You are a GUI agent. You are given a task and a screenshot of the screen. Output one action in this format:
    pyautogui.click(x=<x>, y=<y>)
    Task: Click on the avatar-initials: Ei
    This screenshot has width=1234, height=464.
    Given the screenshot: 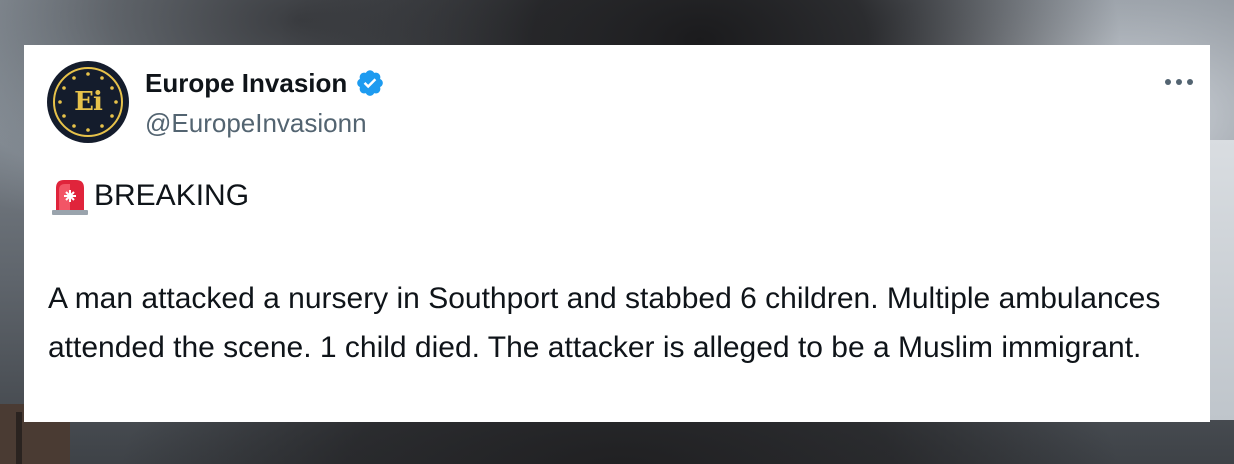 What is the action you would take?
    pyautogui.click(x=88, y=102)
    